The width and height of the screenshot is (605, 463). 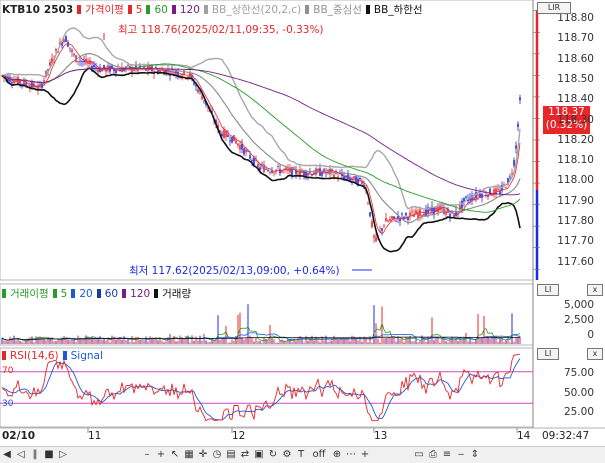 What do you see at coordinates (475, 455) in the screenshot?
I see `expand-icon: ⇕` at bounding box center [475, 455].